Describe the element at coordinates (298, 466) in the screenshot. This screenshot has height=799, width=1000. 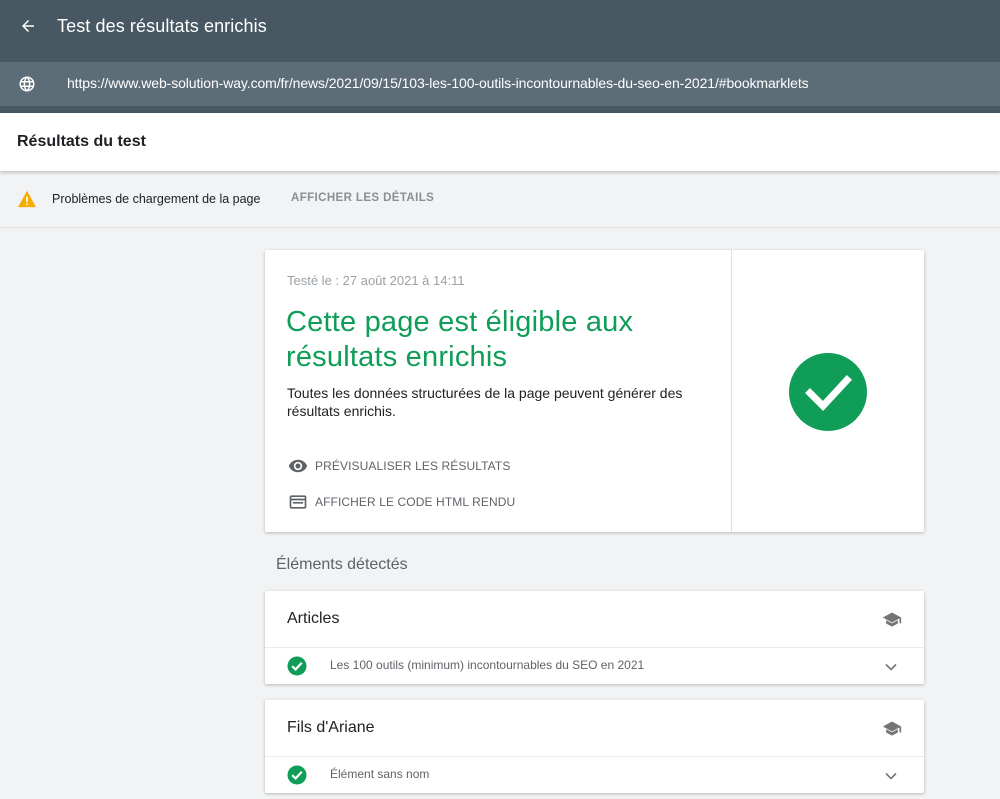
I see `eye-icon` at that location.